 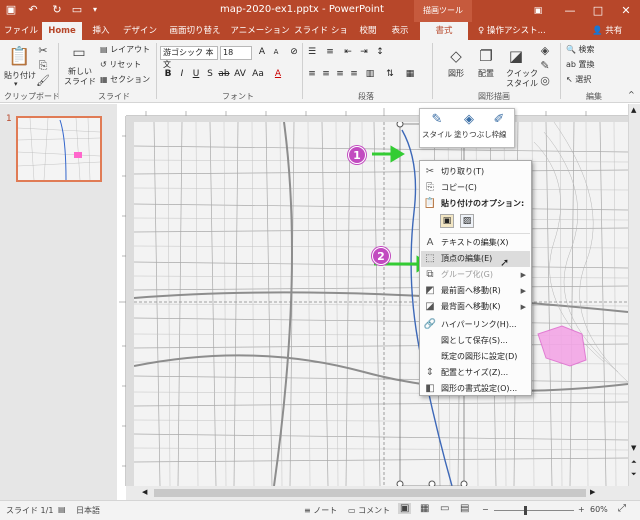 What do you see at coordinates (43, 51) in the screenshot?
I see `cut-icon: ✂` at bounding box center [43, 51].